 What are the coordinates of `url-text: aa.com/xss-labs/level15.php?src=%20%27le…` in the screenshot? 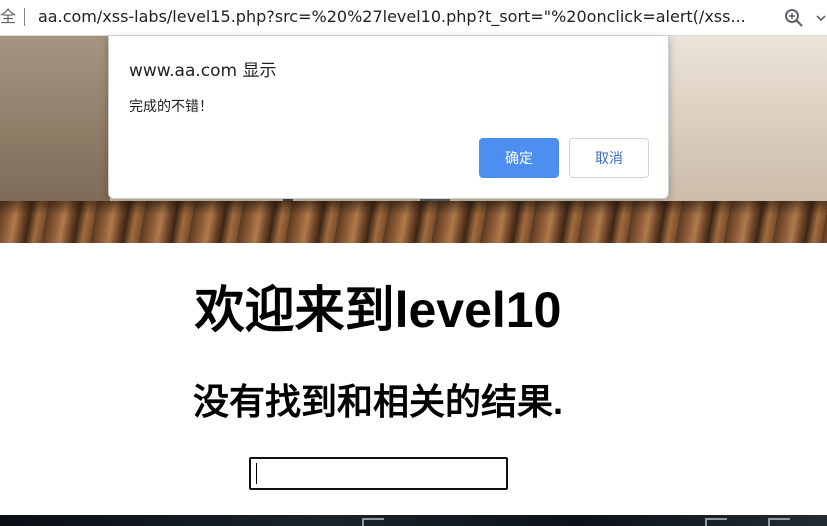 It's located at (403, 17).